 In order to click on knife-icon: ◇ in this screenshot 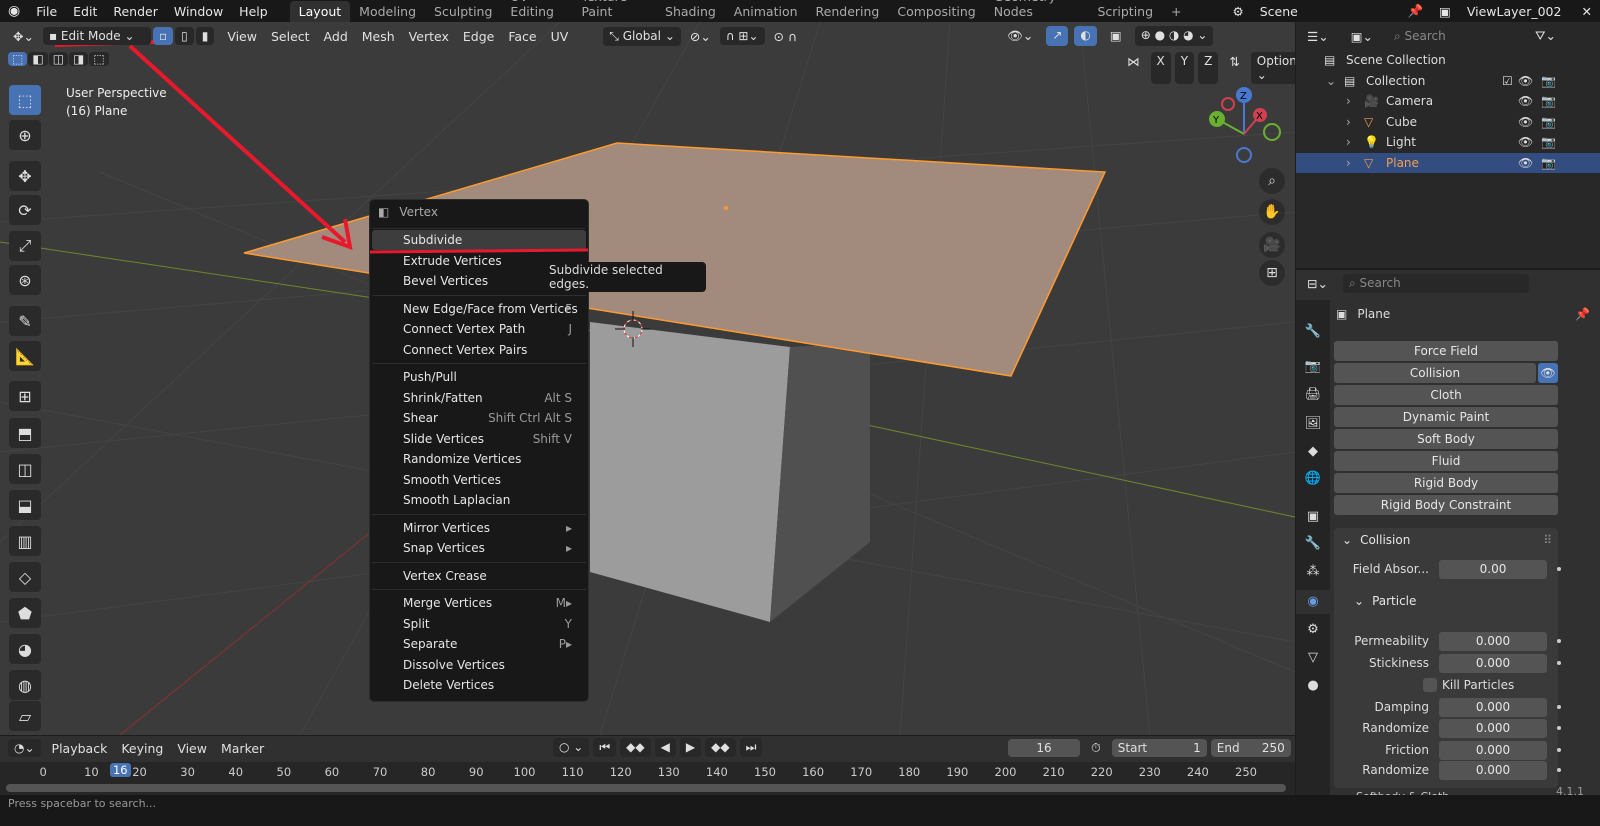, I will do `click(25, 577)`.